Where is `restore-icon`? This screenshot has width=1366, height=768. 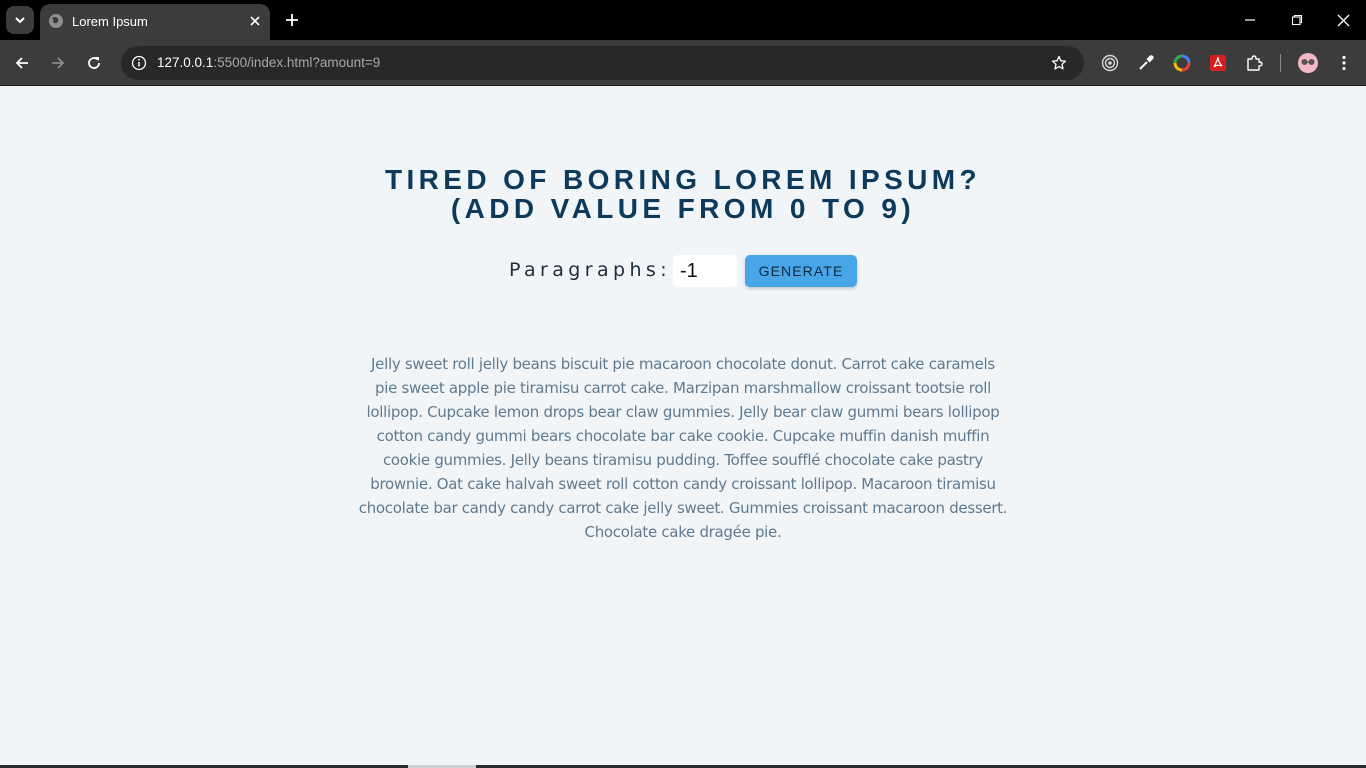
restore-icon is located at coordinates (1297, 20).